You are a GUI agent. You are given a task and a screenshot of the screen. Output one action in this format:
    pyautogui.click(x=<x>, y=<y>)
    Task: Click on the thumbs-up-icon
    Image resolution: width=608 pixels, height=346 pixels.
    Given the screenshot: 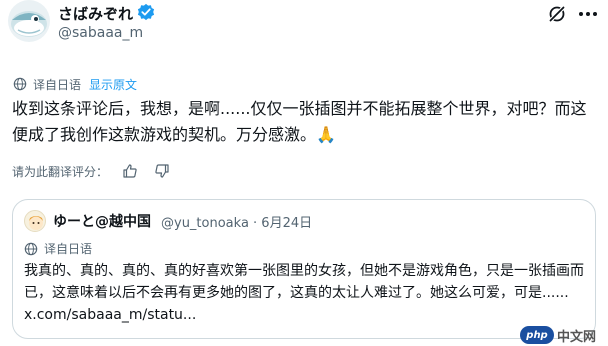 What is the action you would take?
    pyautogui.click(x=130, y=171)
    